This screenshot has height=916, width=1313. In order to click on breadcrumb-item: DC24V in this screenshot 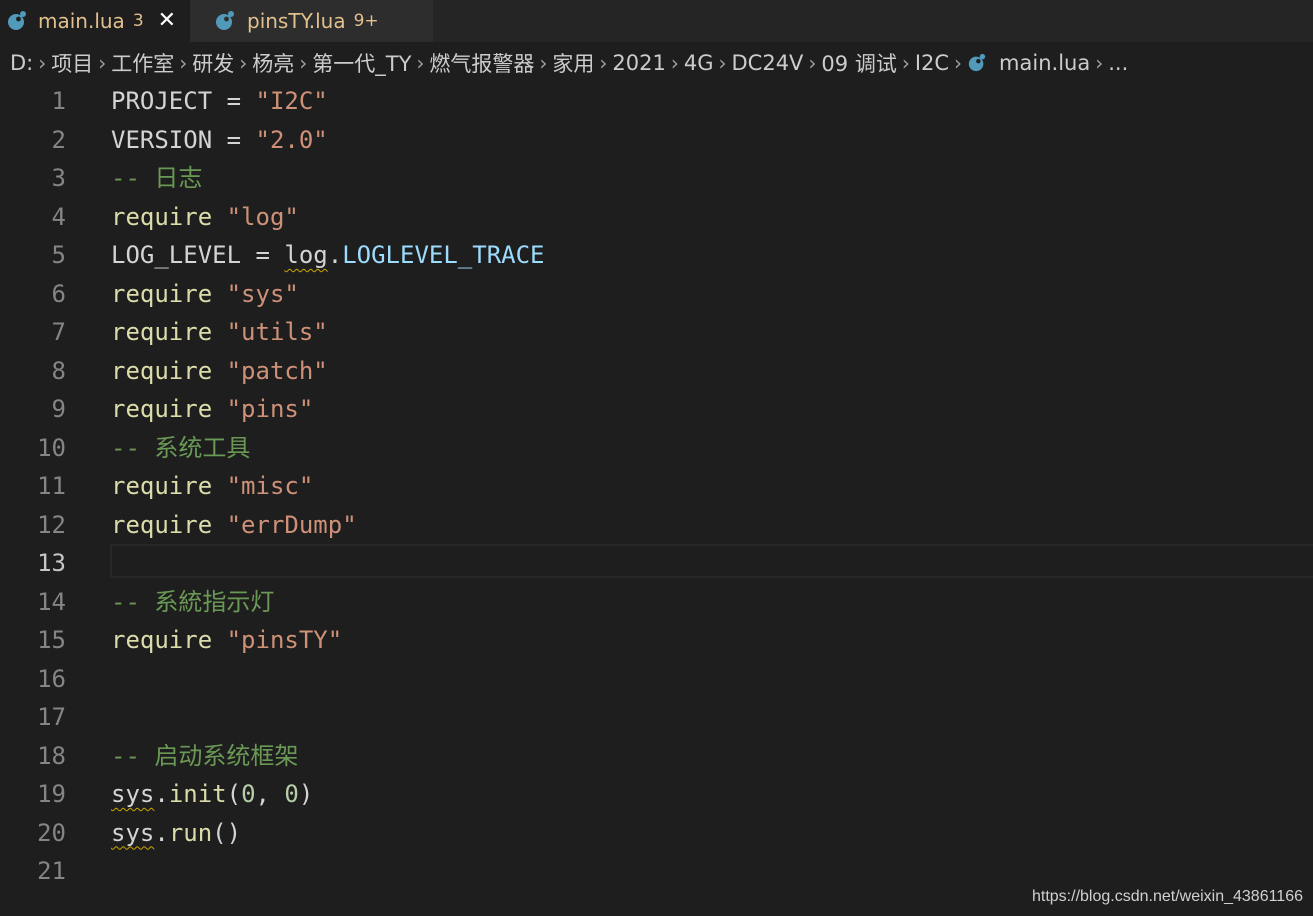, I will do `click(768, 63)`.